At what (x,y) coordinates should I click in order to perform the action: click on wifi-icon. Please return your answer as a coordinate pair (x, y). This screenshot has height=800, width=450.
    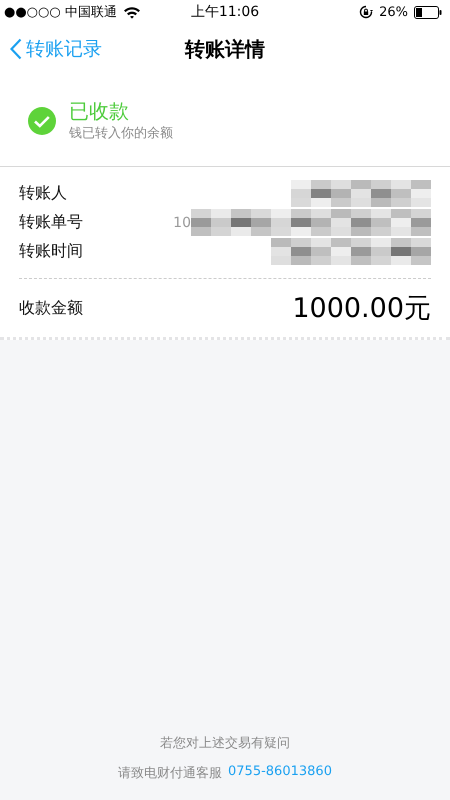
    Looking at the image, I should click on (131, 12).